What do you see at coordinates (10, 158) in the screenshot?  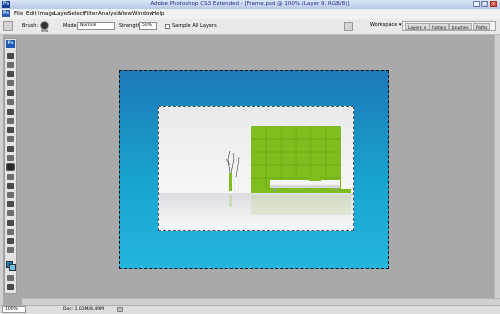 I see `gradient-tool-icon` at bounding box center [10, 158].